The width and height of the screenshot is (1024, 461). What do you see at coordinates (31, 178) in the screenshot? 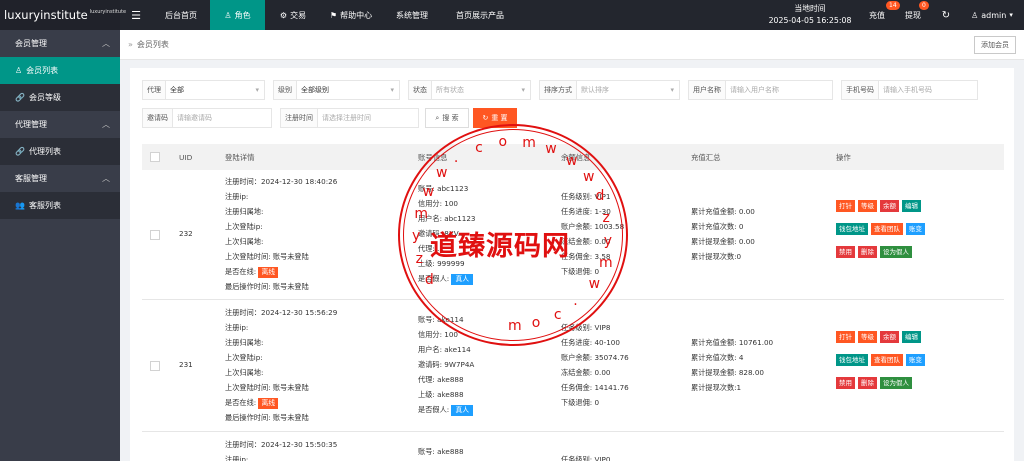
I see `sidebar-group-label: 客服管理` at bounding box center [31, 178].